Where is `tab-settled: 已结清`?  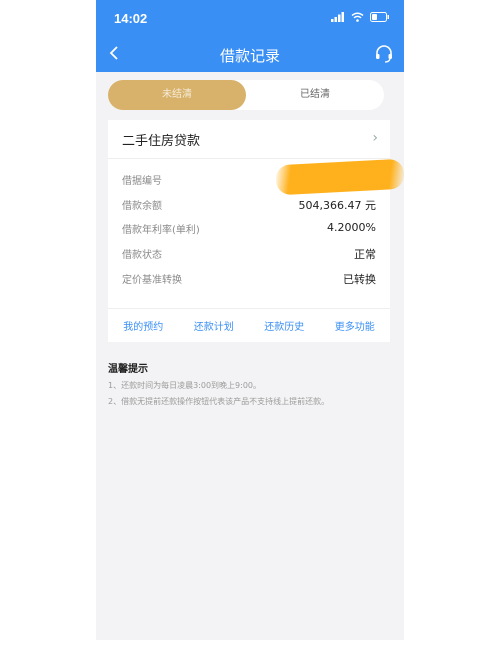
tab-settled: 已结清 is located at coordinates (315, 95).